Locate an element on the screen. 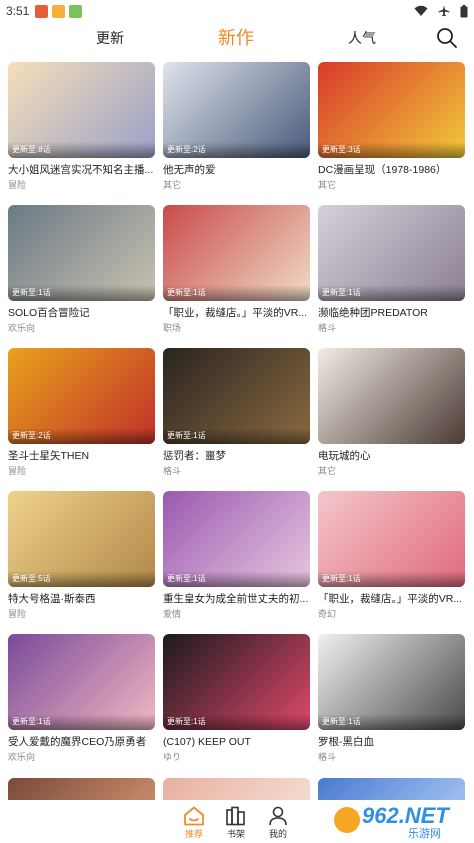 This screenshot has width=474, height=843. comic-card: 更新至:1话 SOLO百合冒险记欢乐向 is located at coordinates (81, 276).